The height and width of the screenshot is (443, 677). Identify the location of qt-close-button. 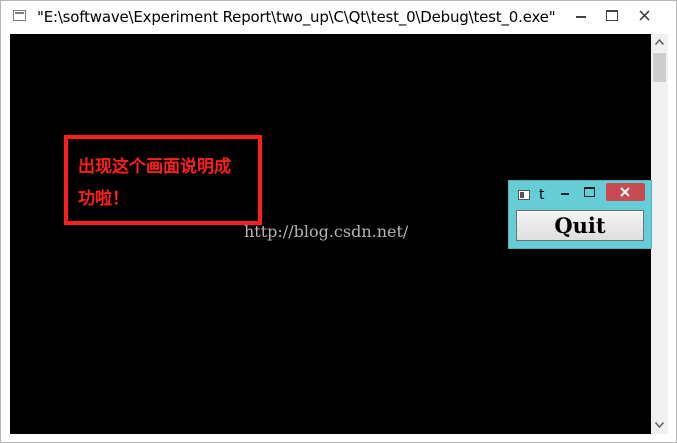
(625, 192).